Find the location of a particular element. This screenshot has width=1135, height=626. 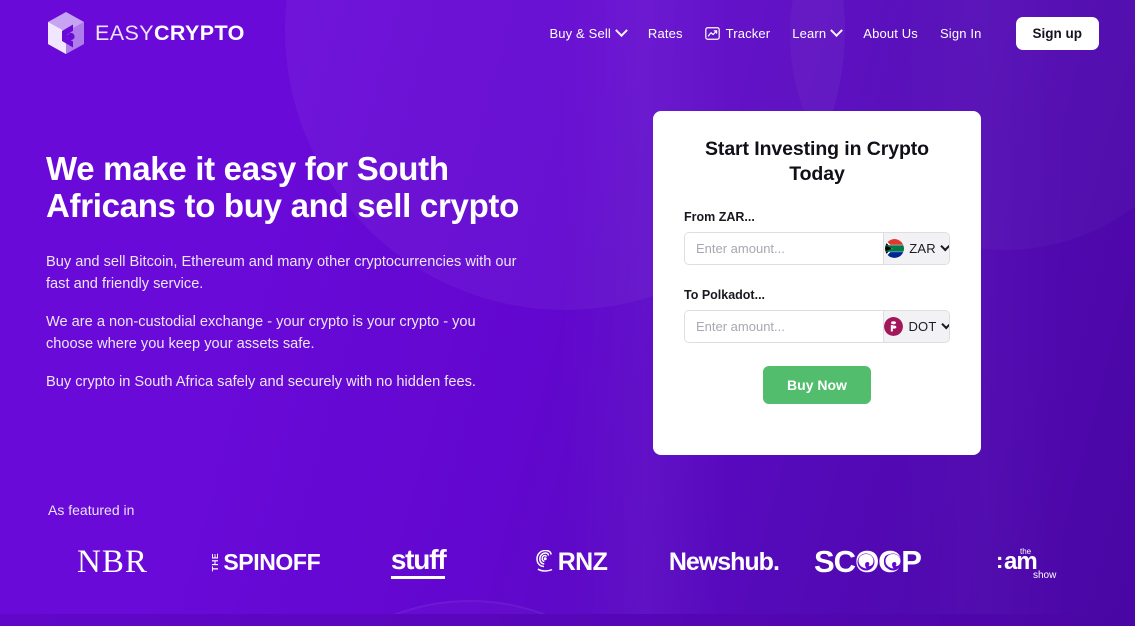

featured-logo-scoop: SCOOP is located at coordinates (876, 562).